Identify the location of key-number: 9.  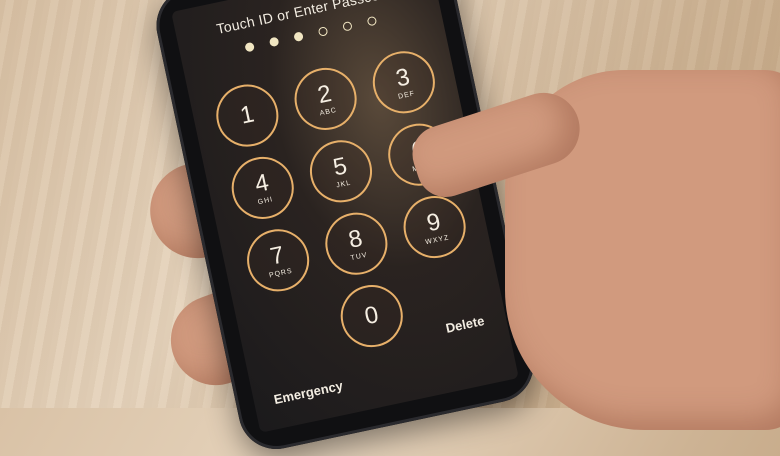
(433, 222).